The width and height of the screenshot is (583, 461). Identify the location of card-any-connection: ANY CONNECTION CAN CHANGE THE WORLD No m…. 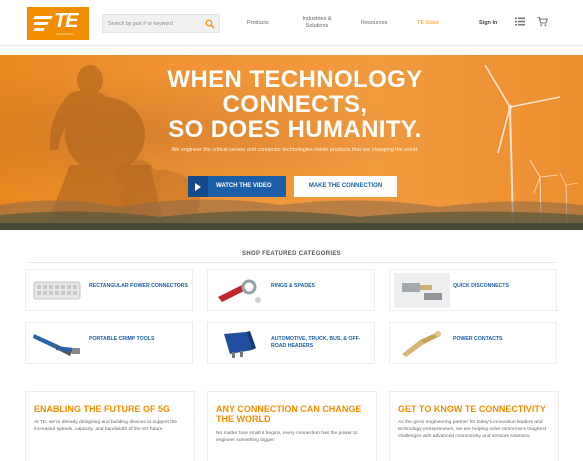
(292, 426).